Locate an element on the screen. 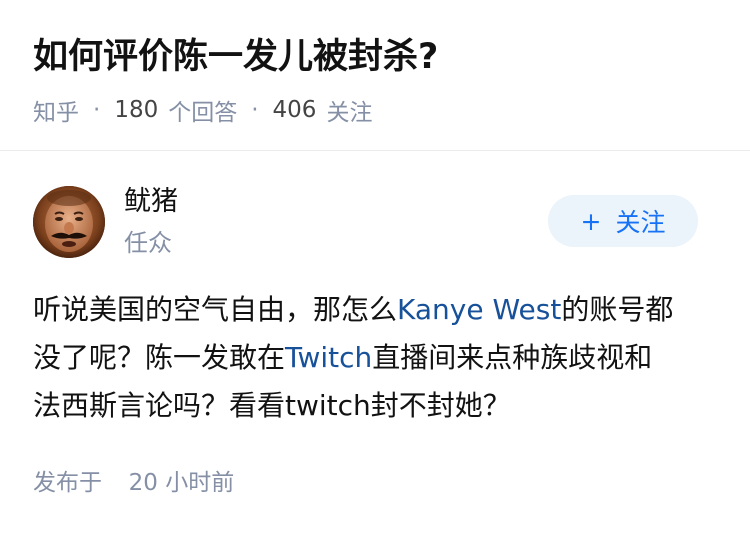 Image resolution: width=750 pixels, height=534 pixels. question-meta: 知乎 · 180 个回答 · 406 关注 is located at coordinates (202, 110).